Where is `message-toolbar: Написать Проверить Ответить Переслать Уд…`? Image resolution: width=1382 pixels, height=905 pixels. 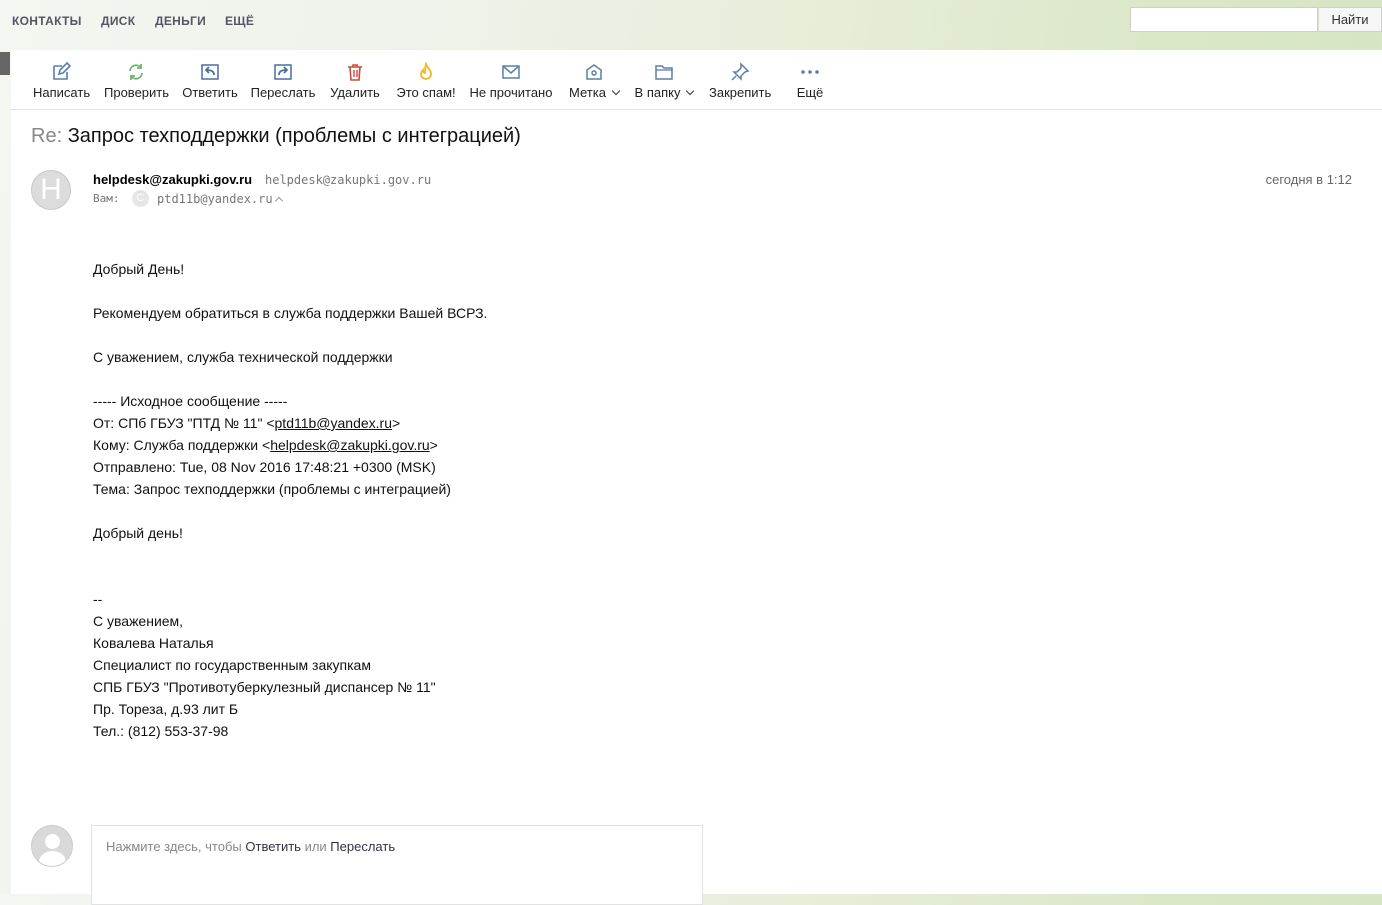
message-toolbar: Написать Проверить Ответить Переслать Уд… is located at coordinates (696, 80).